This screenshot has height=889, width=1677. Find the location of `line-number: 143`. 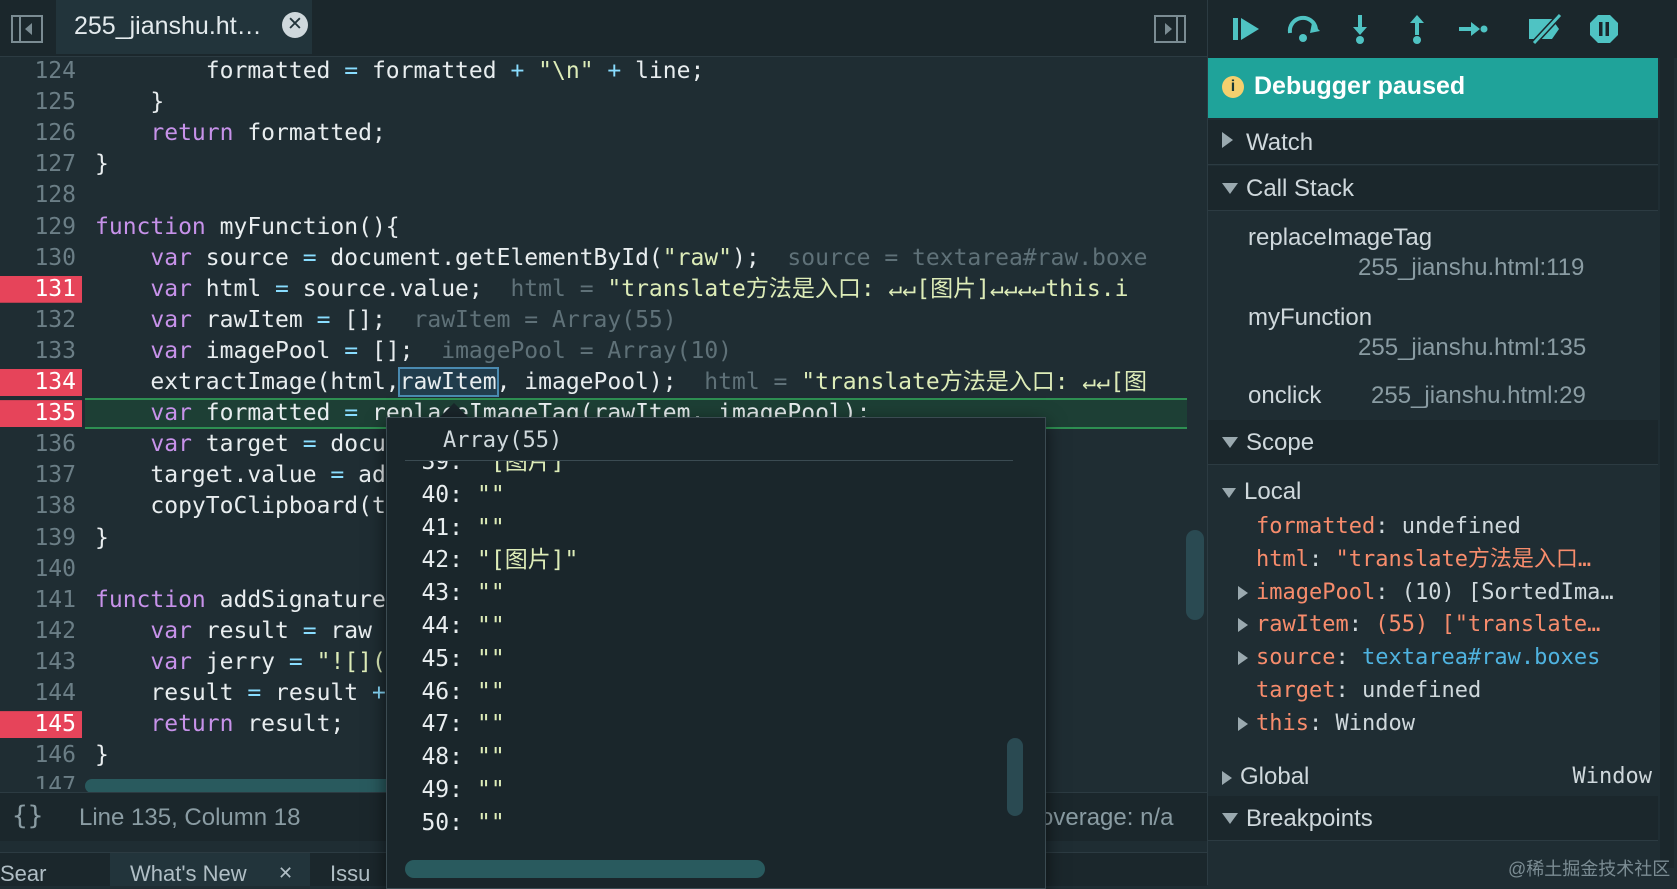

line-number: 143 is located at coordinates (53, 662).